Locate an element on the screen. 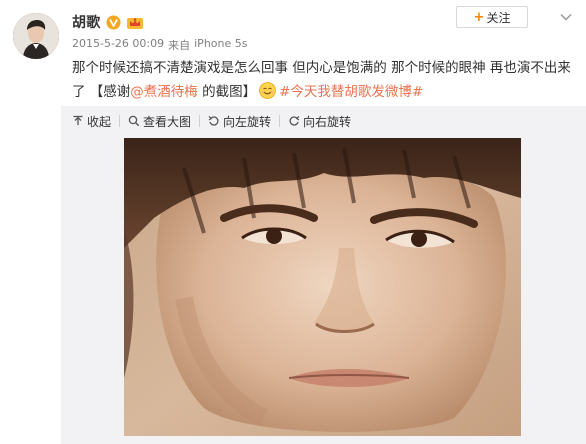 The height and width of the screenshot is (444, 586). user-avatar is located at coordinates (36, 36).